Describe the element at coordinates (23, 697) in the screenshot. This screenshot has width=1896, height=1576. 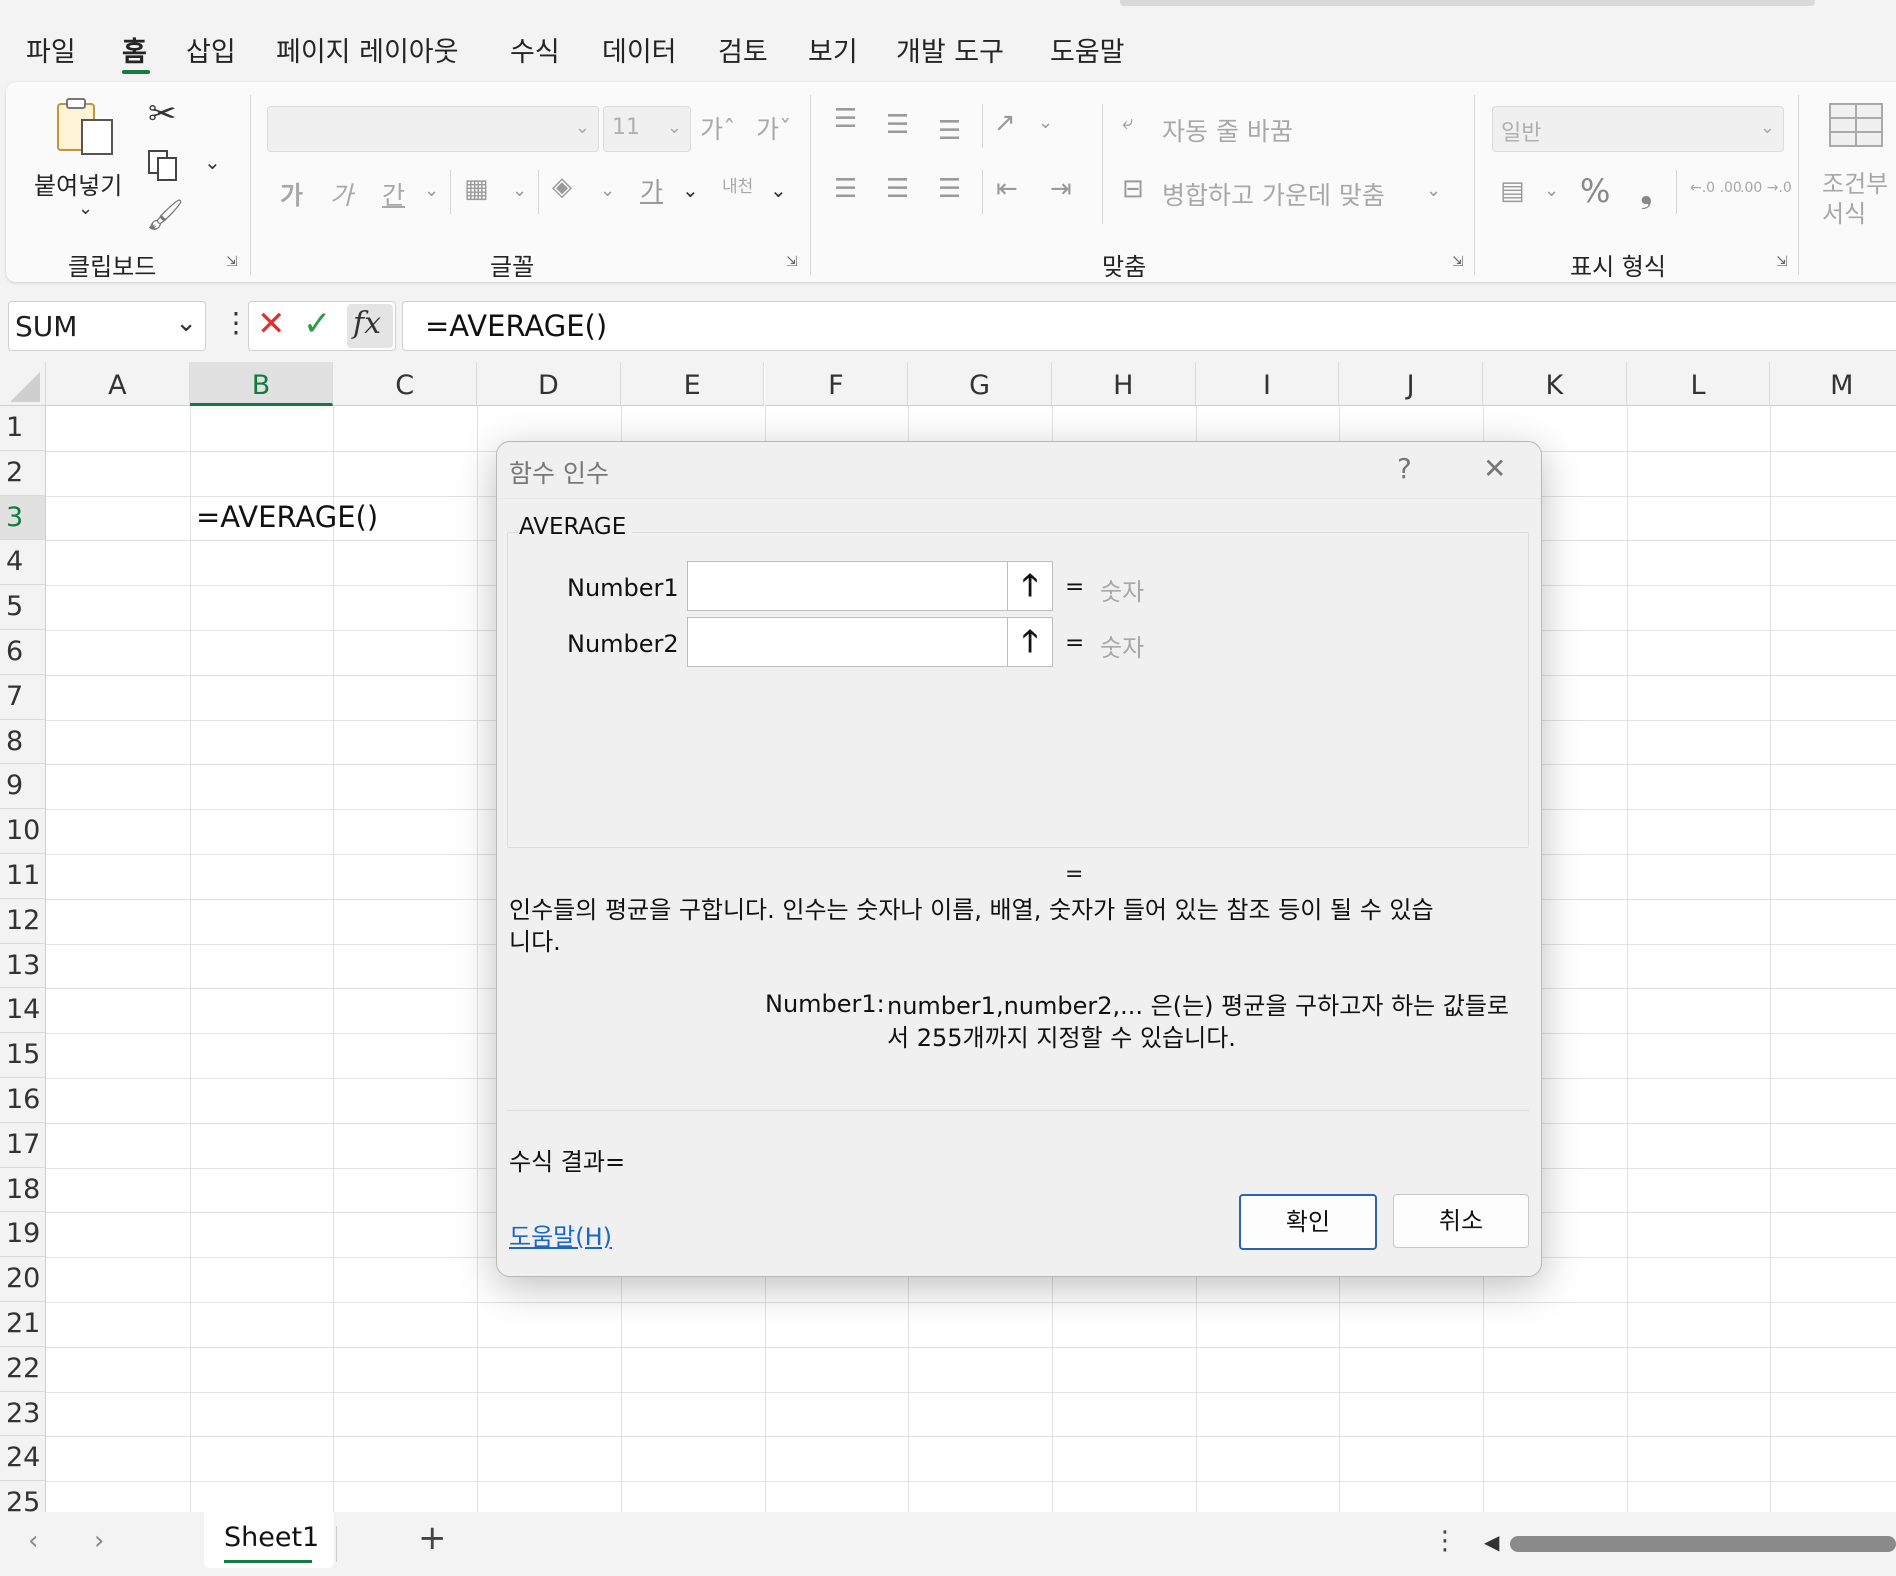
I see `row-header: 7` at that location.